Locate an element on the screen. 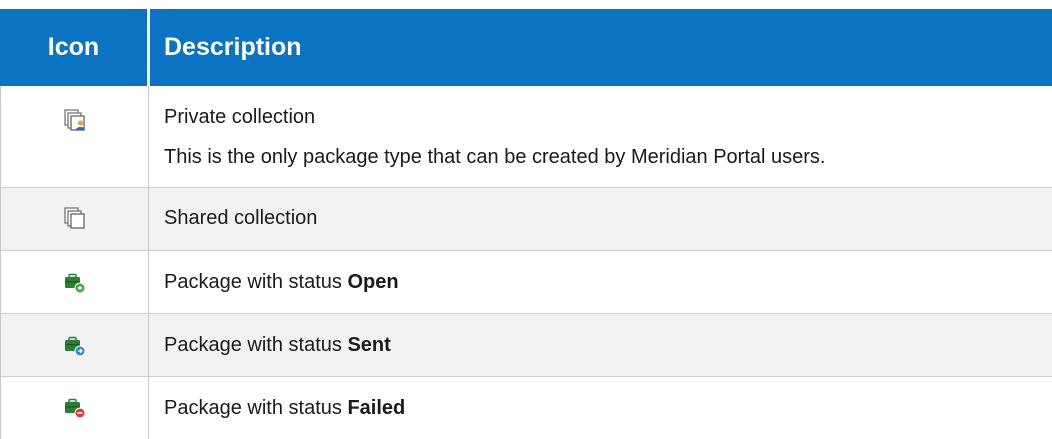 The height and width of the screenshot is (439, 1052). table-row: Package with status Sent is located at coordinates (526, 345).